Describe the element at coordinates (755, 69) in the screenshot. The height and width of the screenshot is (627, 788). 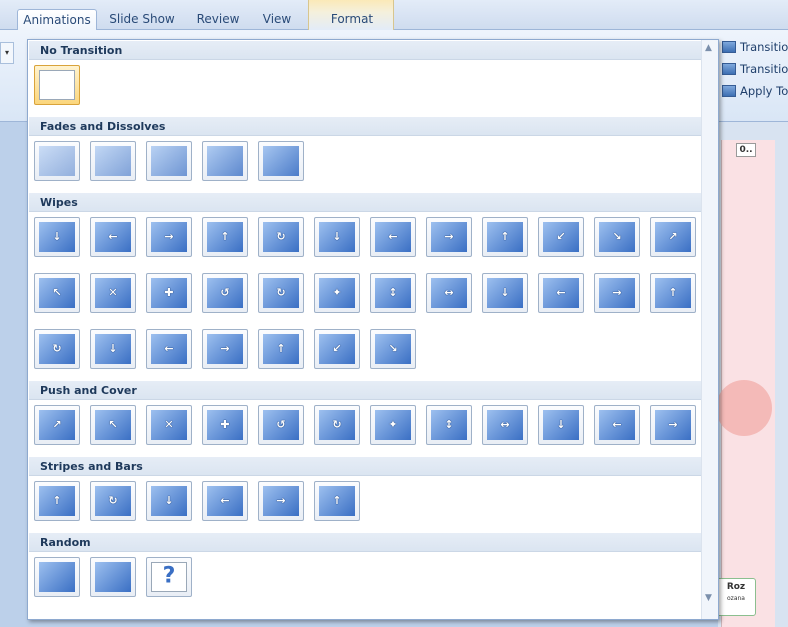
I see `transition-speed-command: Transition` at that location.